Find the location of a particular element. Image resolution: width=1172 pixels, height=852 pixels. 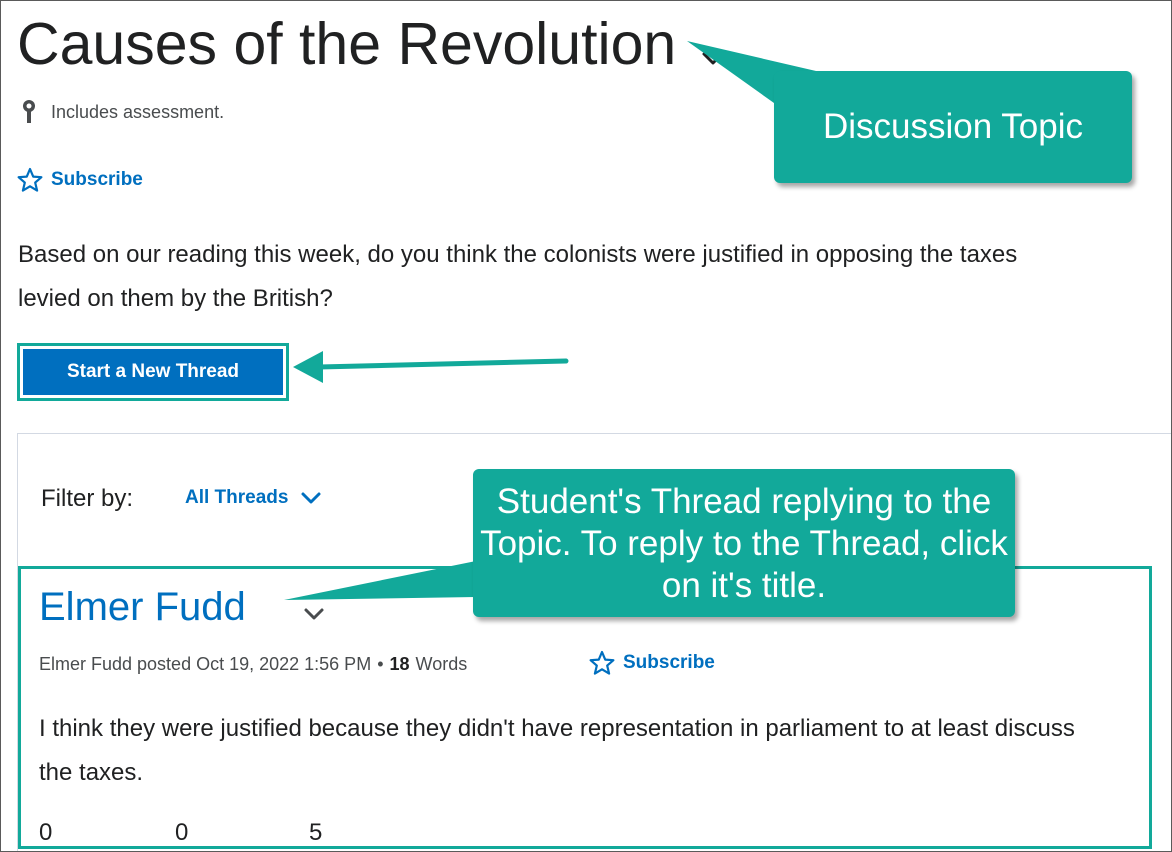

new-thread-arrowhead is located at coordinates (308, 367).